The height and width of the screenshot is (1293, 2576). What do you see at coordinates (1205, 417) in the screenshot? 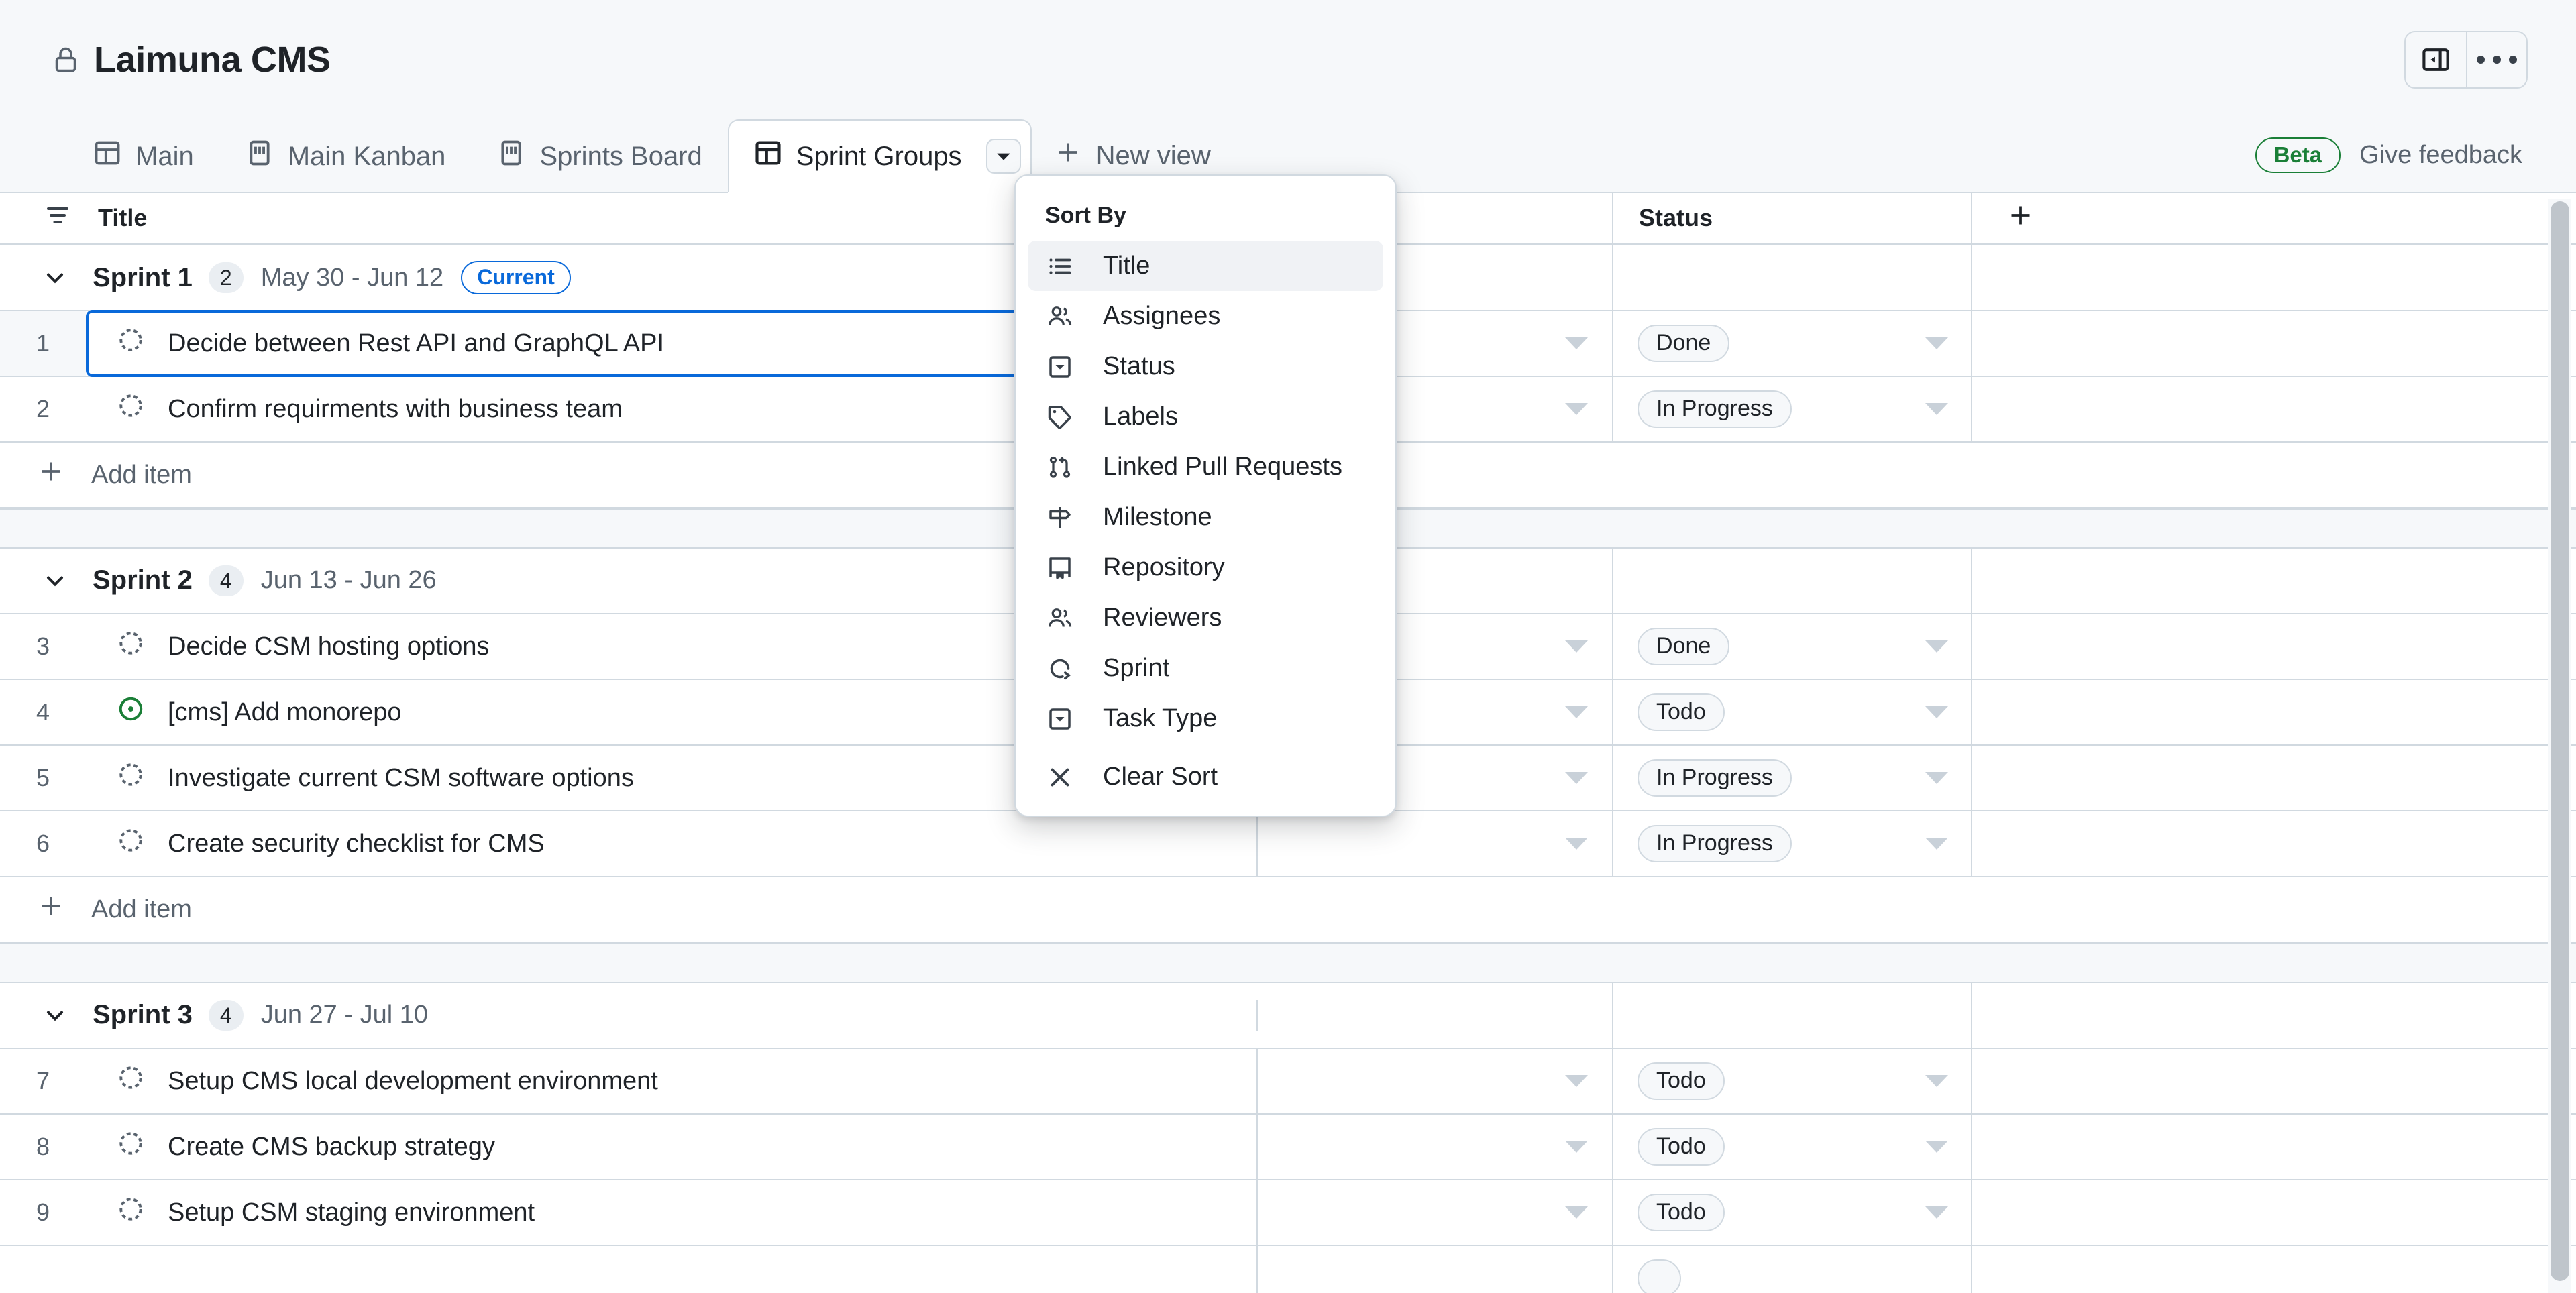
I see `sort-option-labels: Labels` at bounding box center [1205, 417].